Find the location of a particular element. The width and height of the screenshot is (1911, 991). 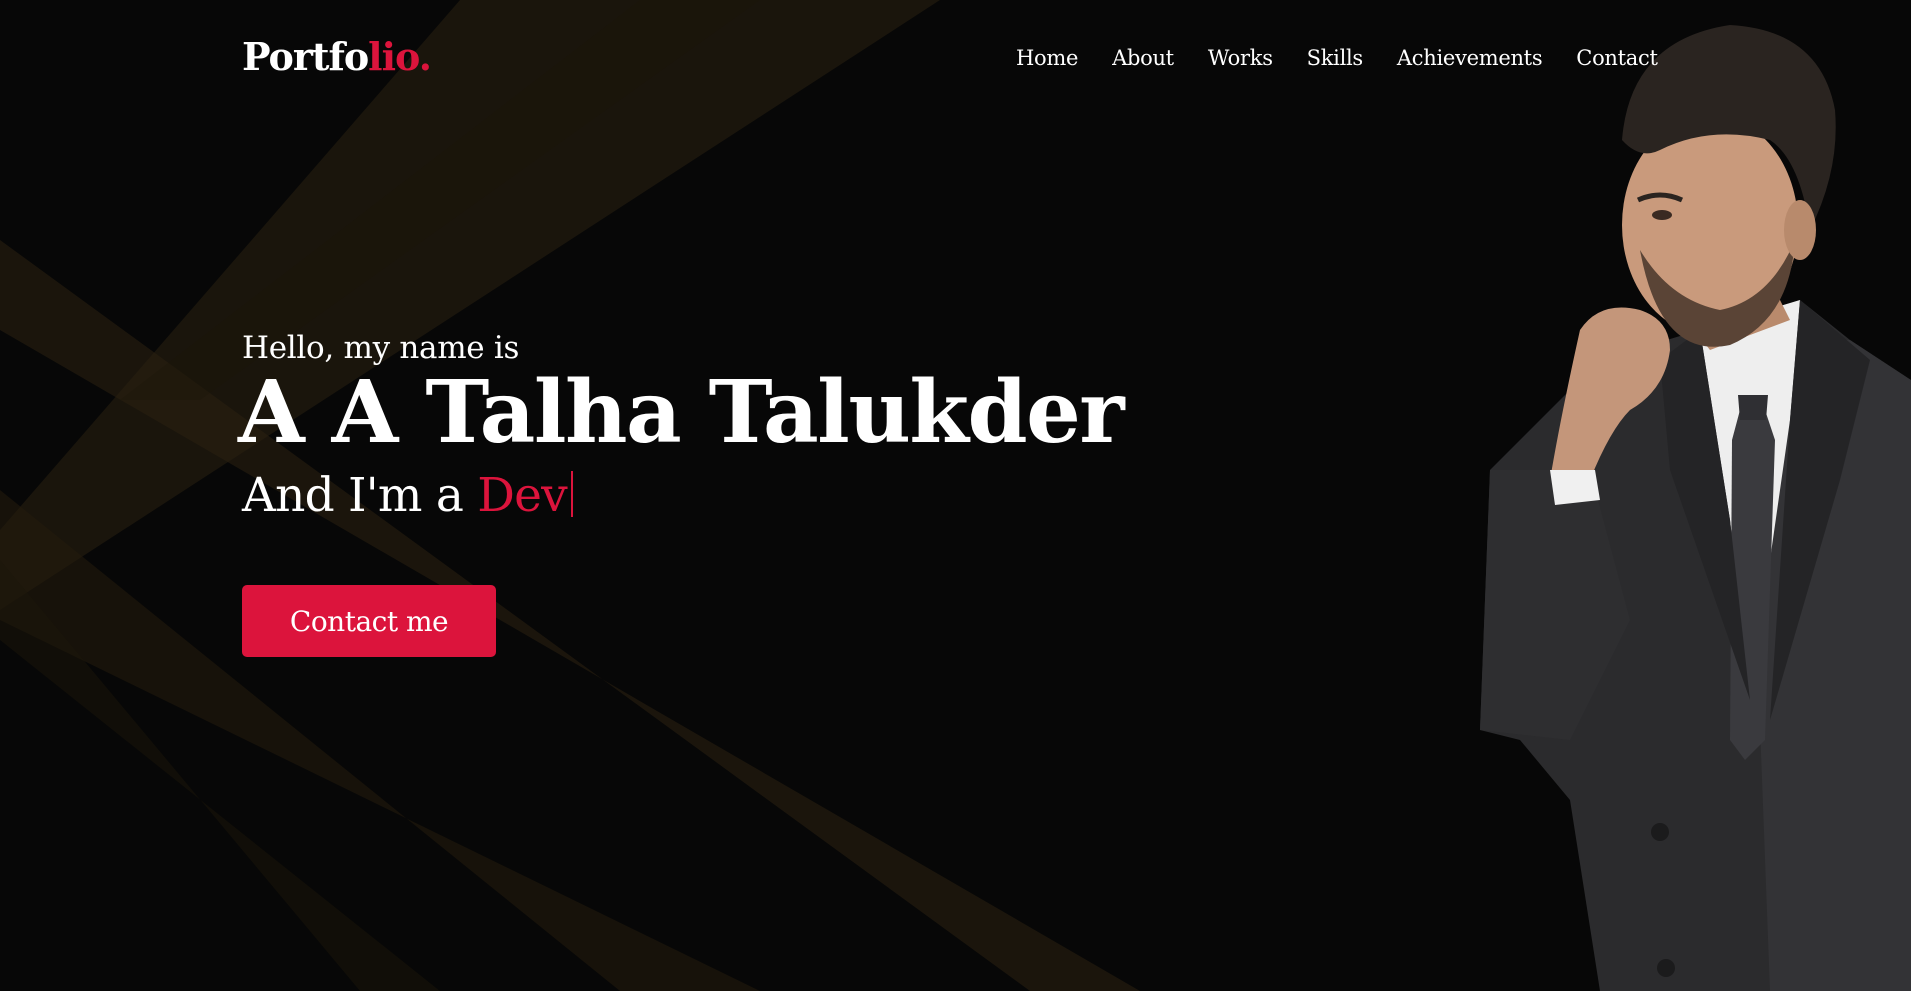

nav-link-skills: Skills is located at coordinates (1335, 58).